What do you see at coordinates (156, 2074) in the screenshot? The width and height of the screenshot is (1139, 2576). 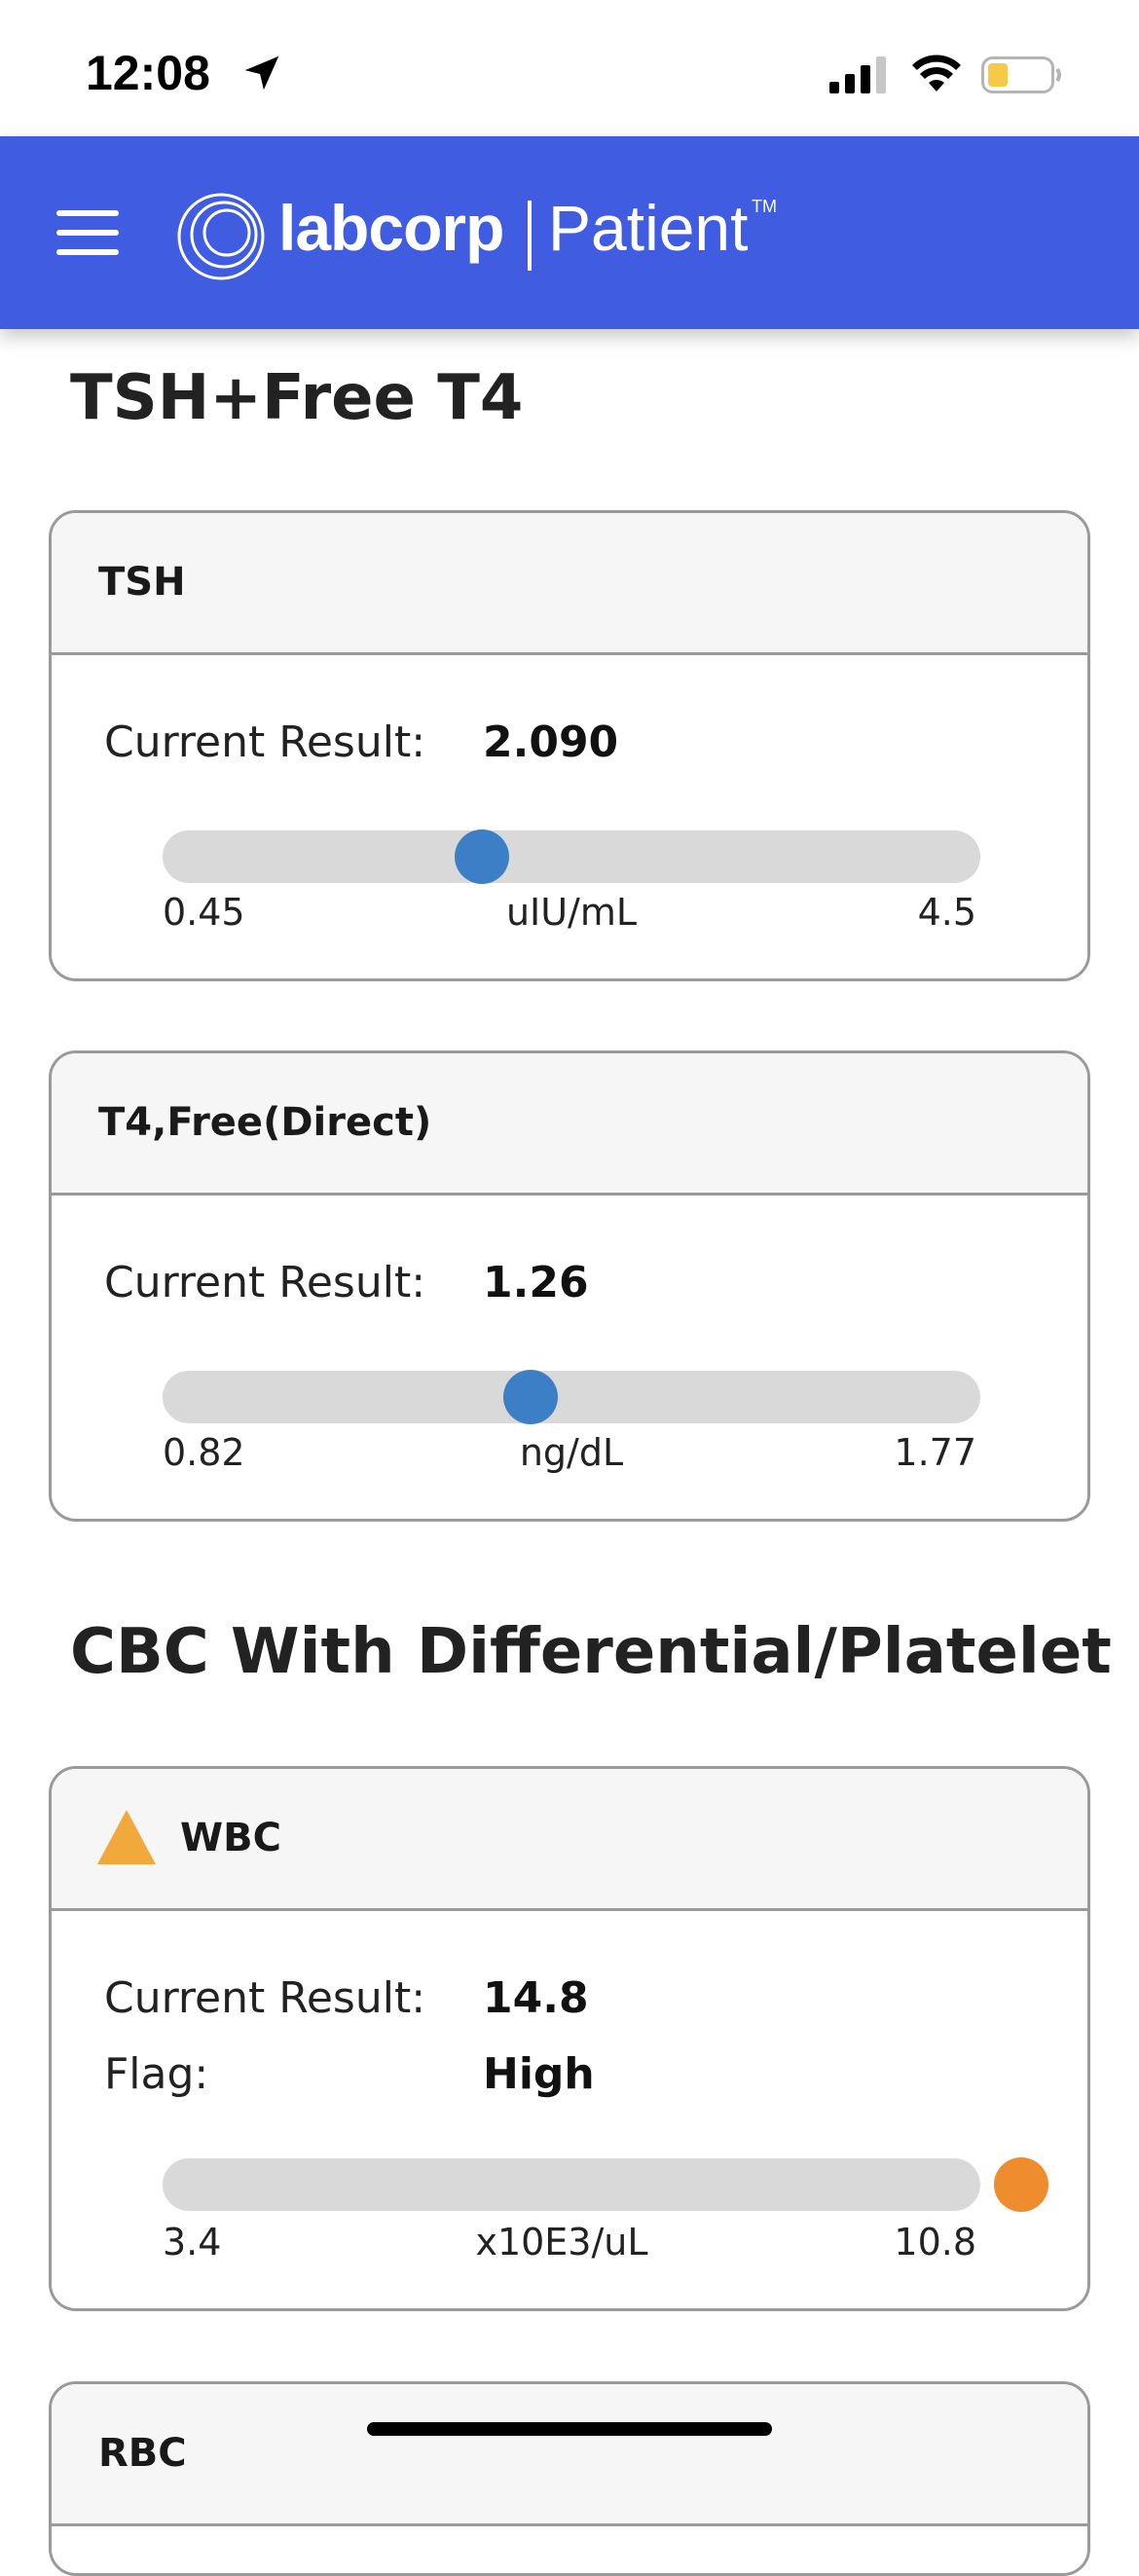 I see `flag-label: Flag:` at bounding box center [156, 2074].